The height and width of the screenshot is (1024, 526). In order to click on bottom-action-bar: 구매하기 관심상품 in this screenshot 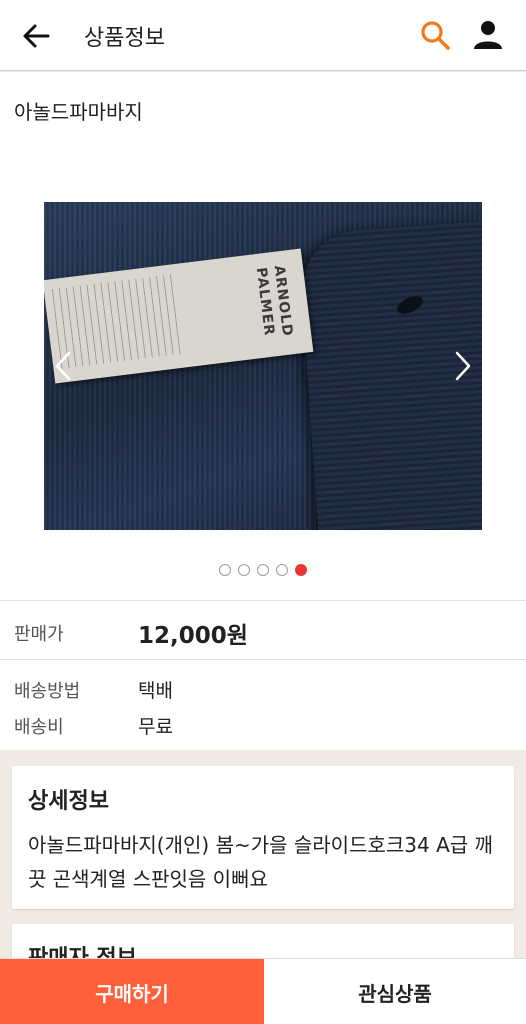, I will do `click(263, 991)`.